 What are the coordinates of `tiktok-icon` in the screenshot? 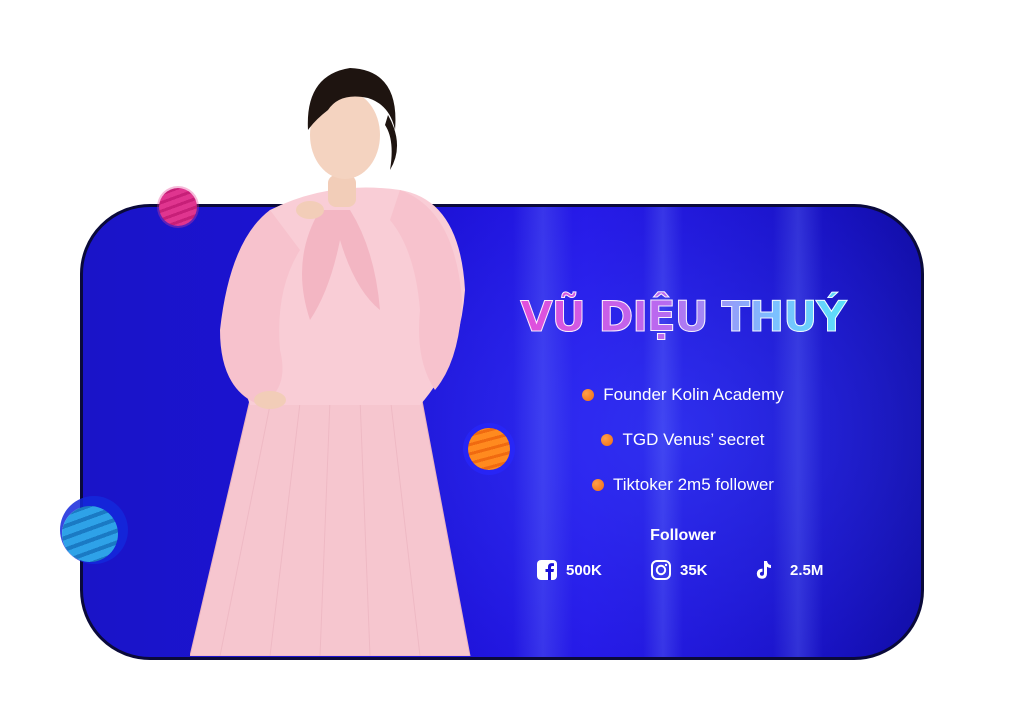 It's located at (763, 570).